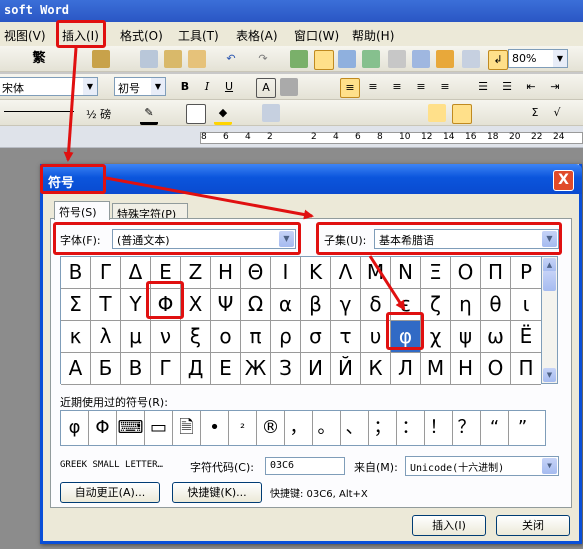 This screenshot has height=549, width=583. What do you see at coordinates (215, 428) in the screenshot?
I see `recent-symbol: •` at bounding box center [215, 428].